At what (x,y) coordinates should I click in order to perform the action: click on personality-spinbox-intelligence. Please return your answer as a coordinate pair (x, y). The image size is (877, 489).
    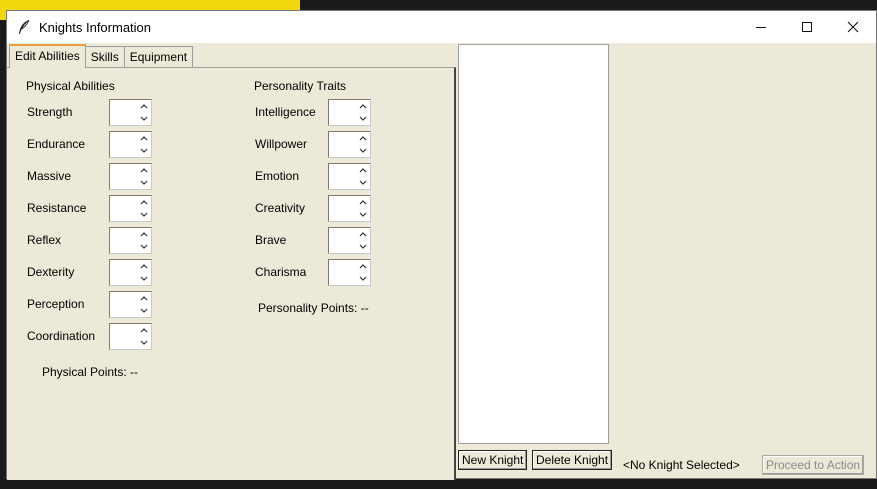
    Looking at the image, I should click on (349, 112).